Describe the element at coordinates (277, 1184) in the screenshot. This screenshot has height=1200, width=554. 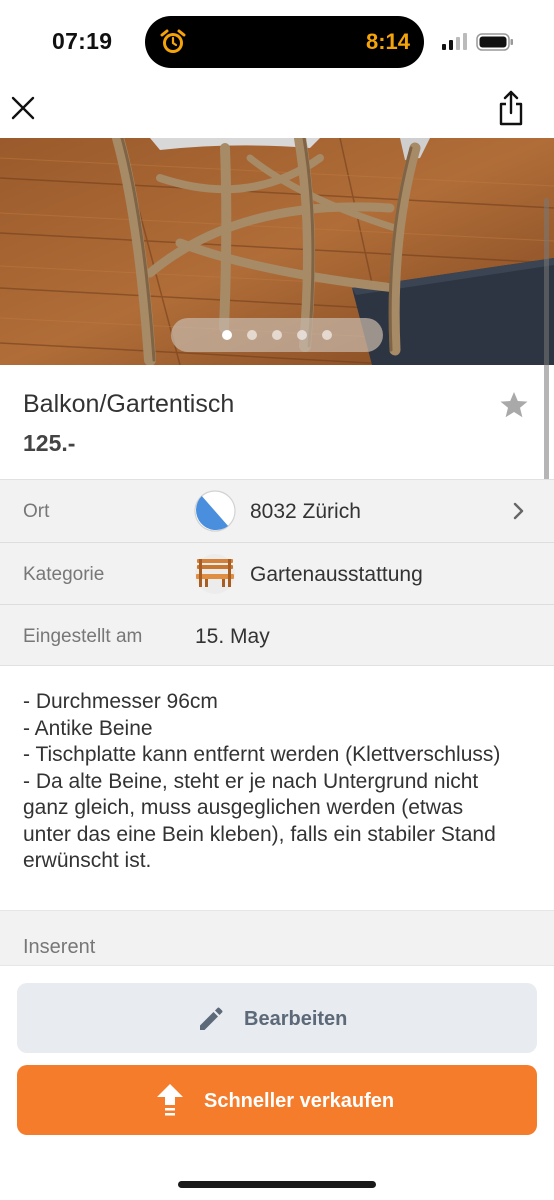
I see `home-indicator` at that location.